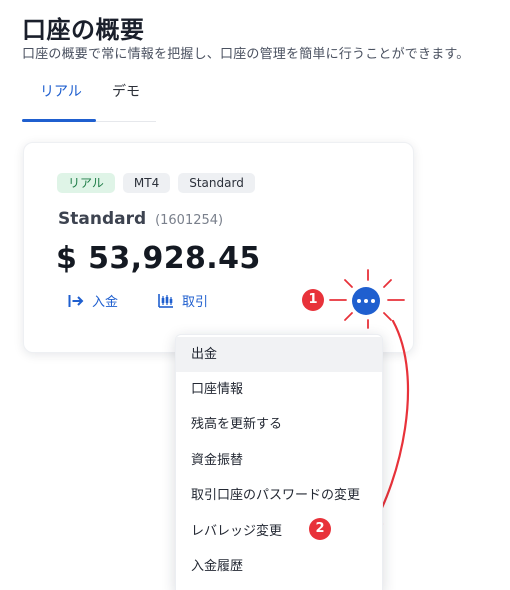 Image resolution: width=510 pixels, height=590 pixels. I want to click on trade-button: 取引, so click(183, 300).